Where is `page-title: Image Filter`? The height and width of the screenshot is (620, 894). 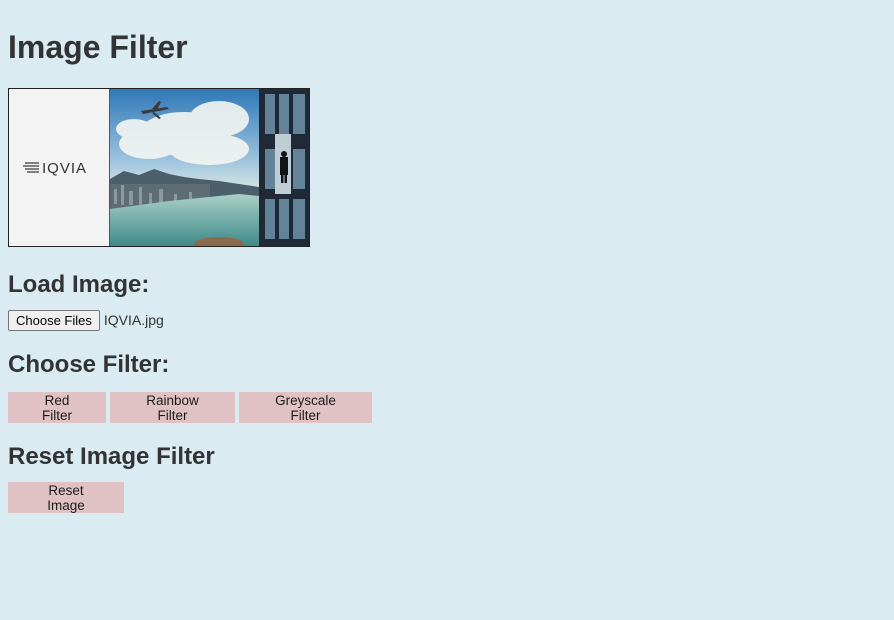
page-title: Image Filter is located at coordinates (98, 47).